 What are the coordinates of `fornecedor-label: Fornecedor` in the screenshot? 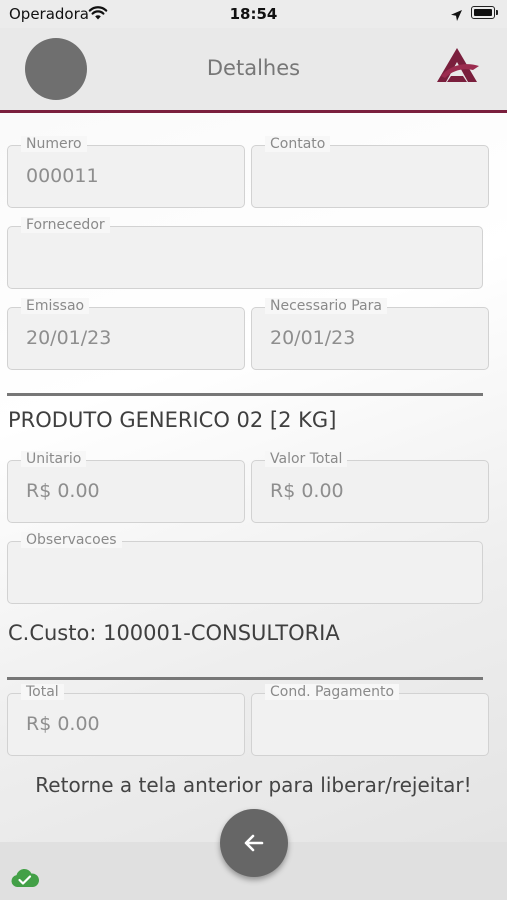 It's located at (65, 225).